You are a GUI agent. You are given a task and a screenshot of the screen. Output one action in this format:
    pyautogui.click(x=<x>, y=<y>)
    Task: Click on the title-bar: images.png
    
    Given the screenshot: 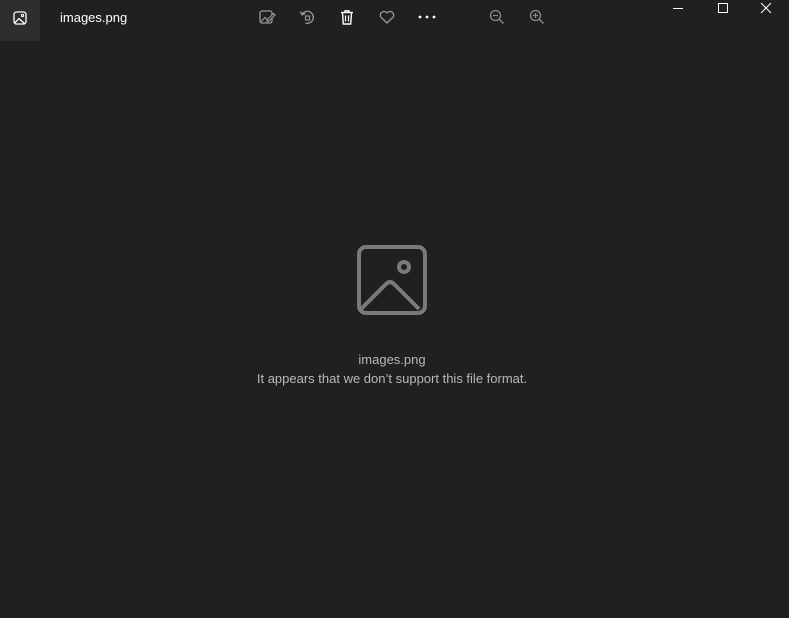 What is the action you would take?
    pyautogui.click(x=394, y=20)
    